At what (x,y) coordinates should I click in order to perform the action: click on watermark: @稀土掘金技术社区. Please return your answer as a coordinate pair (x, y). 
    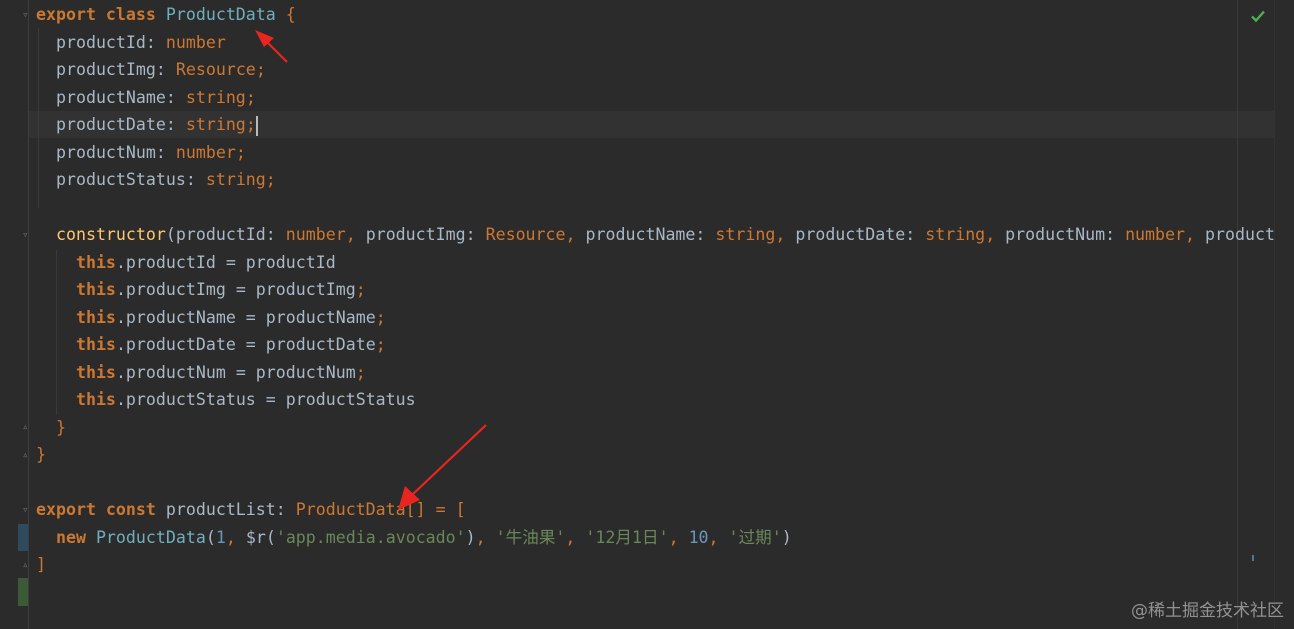
    Looking at the image, I should click on (1207, 611).